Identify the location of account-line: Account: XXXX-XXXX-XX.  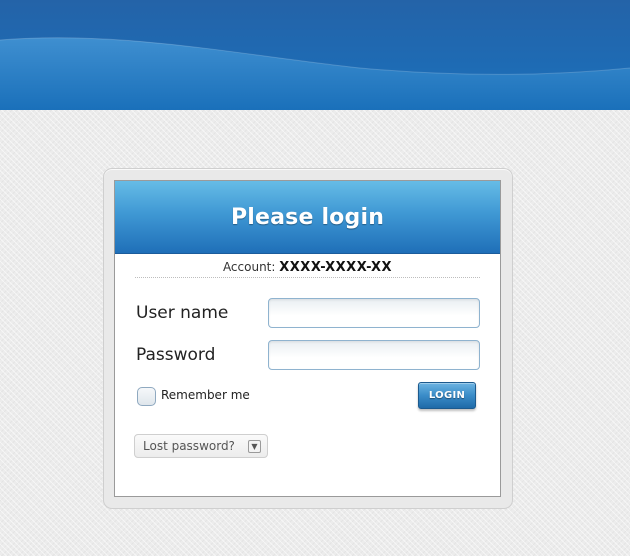
(307, 267).